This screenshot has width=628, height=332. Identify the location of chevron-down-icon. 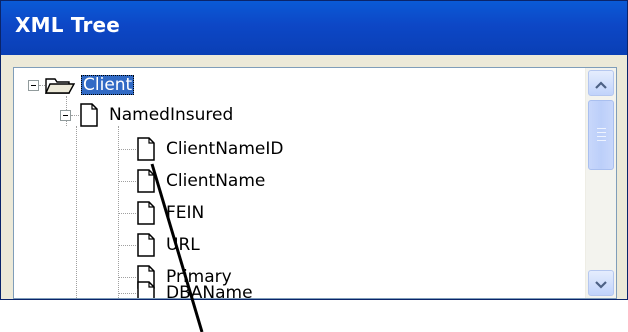
(601, 283).